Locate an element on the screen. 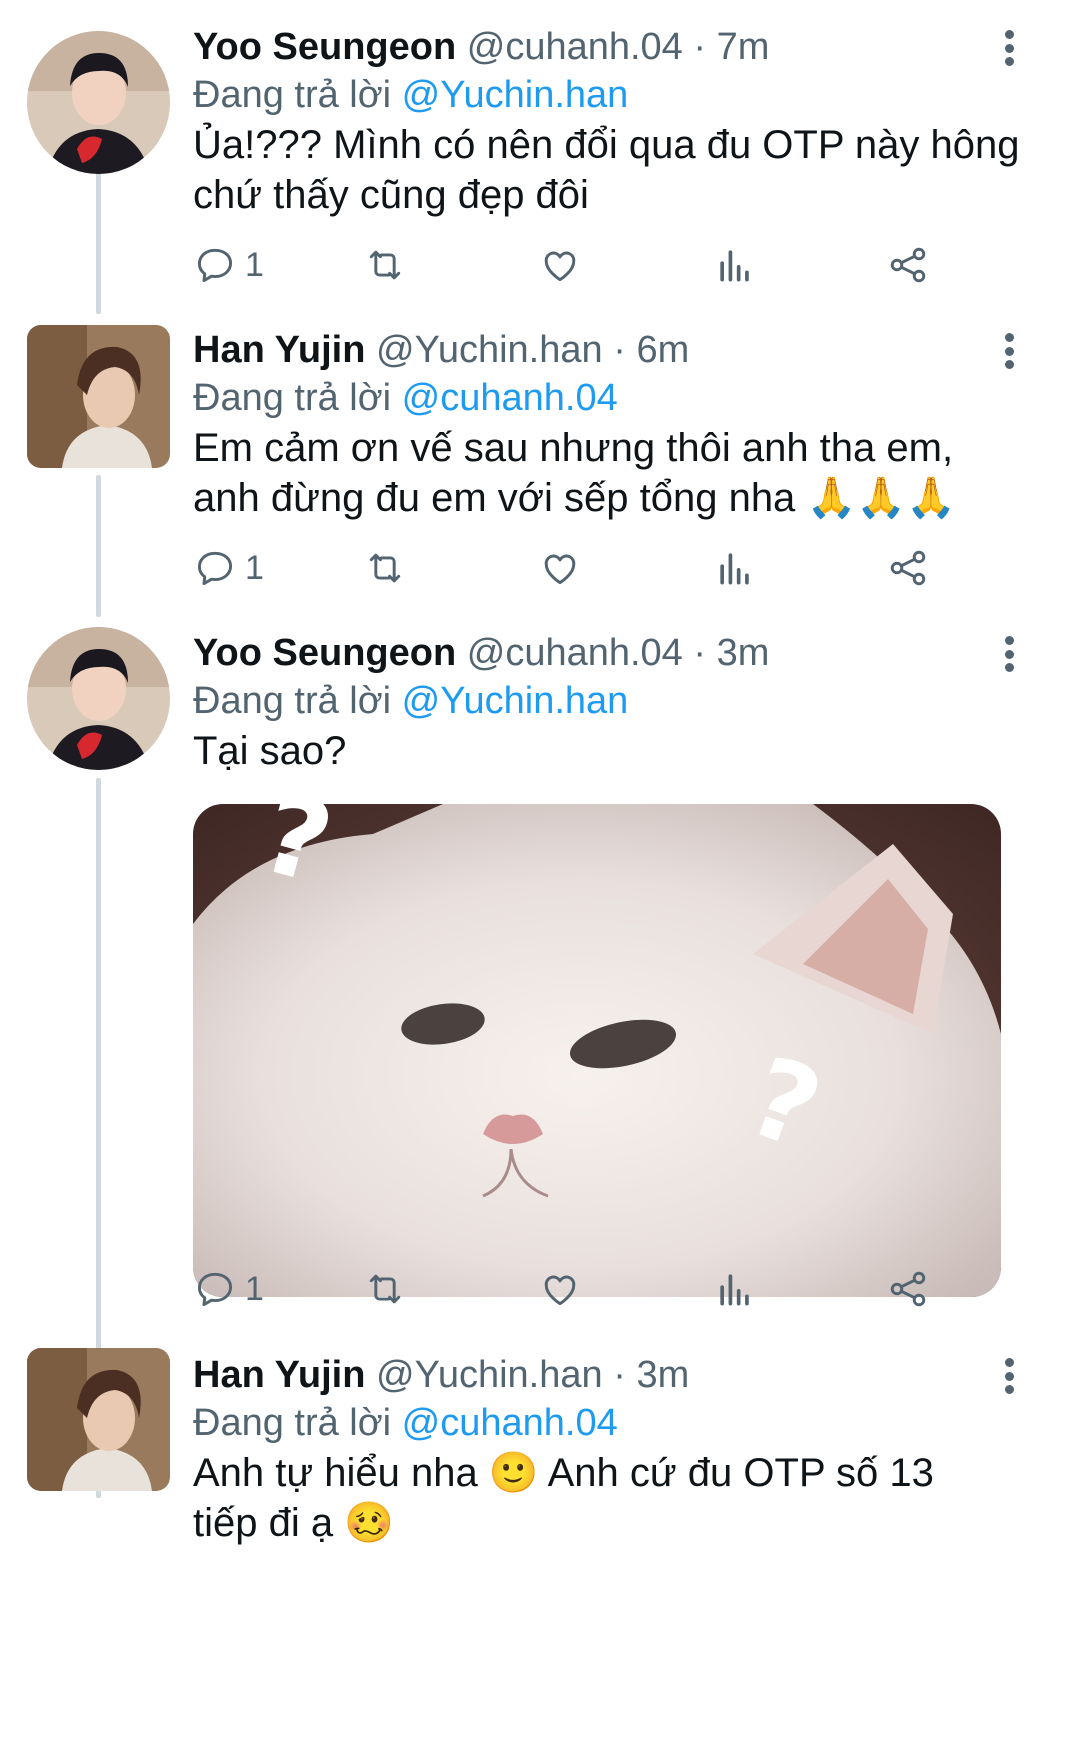 Image resolution: width=1080 pixels, height=1749 pixels. tweet-text-line: anh đừng đu em với sếp tổng nha 🙏🙏🙏 is located at coordinates (623, 498).